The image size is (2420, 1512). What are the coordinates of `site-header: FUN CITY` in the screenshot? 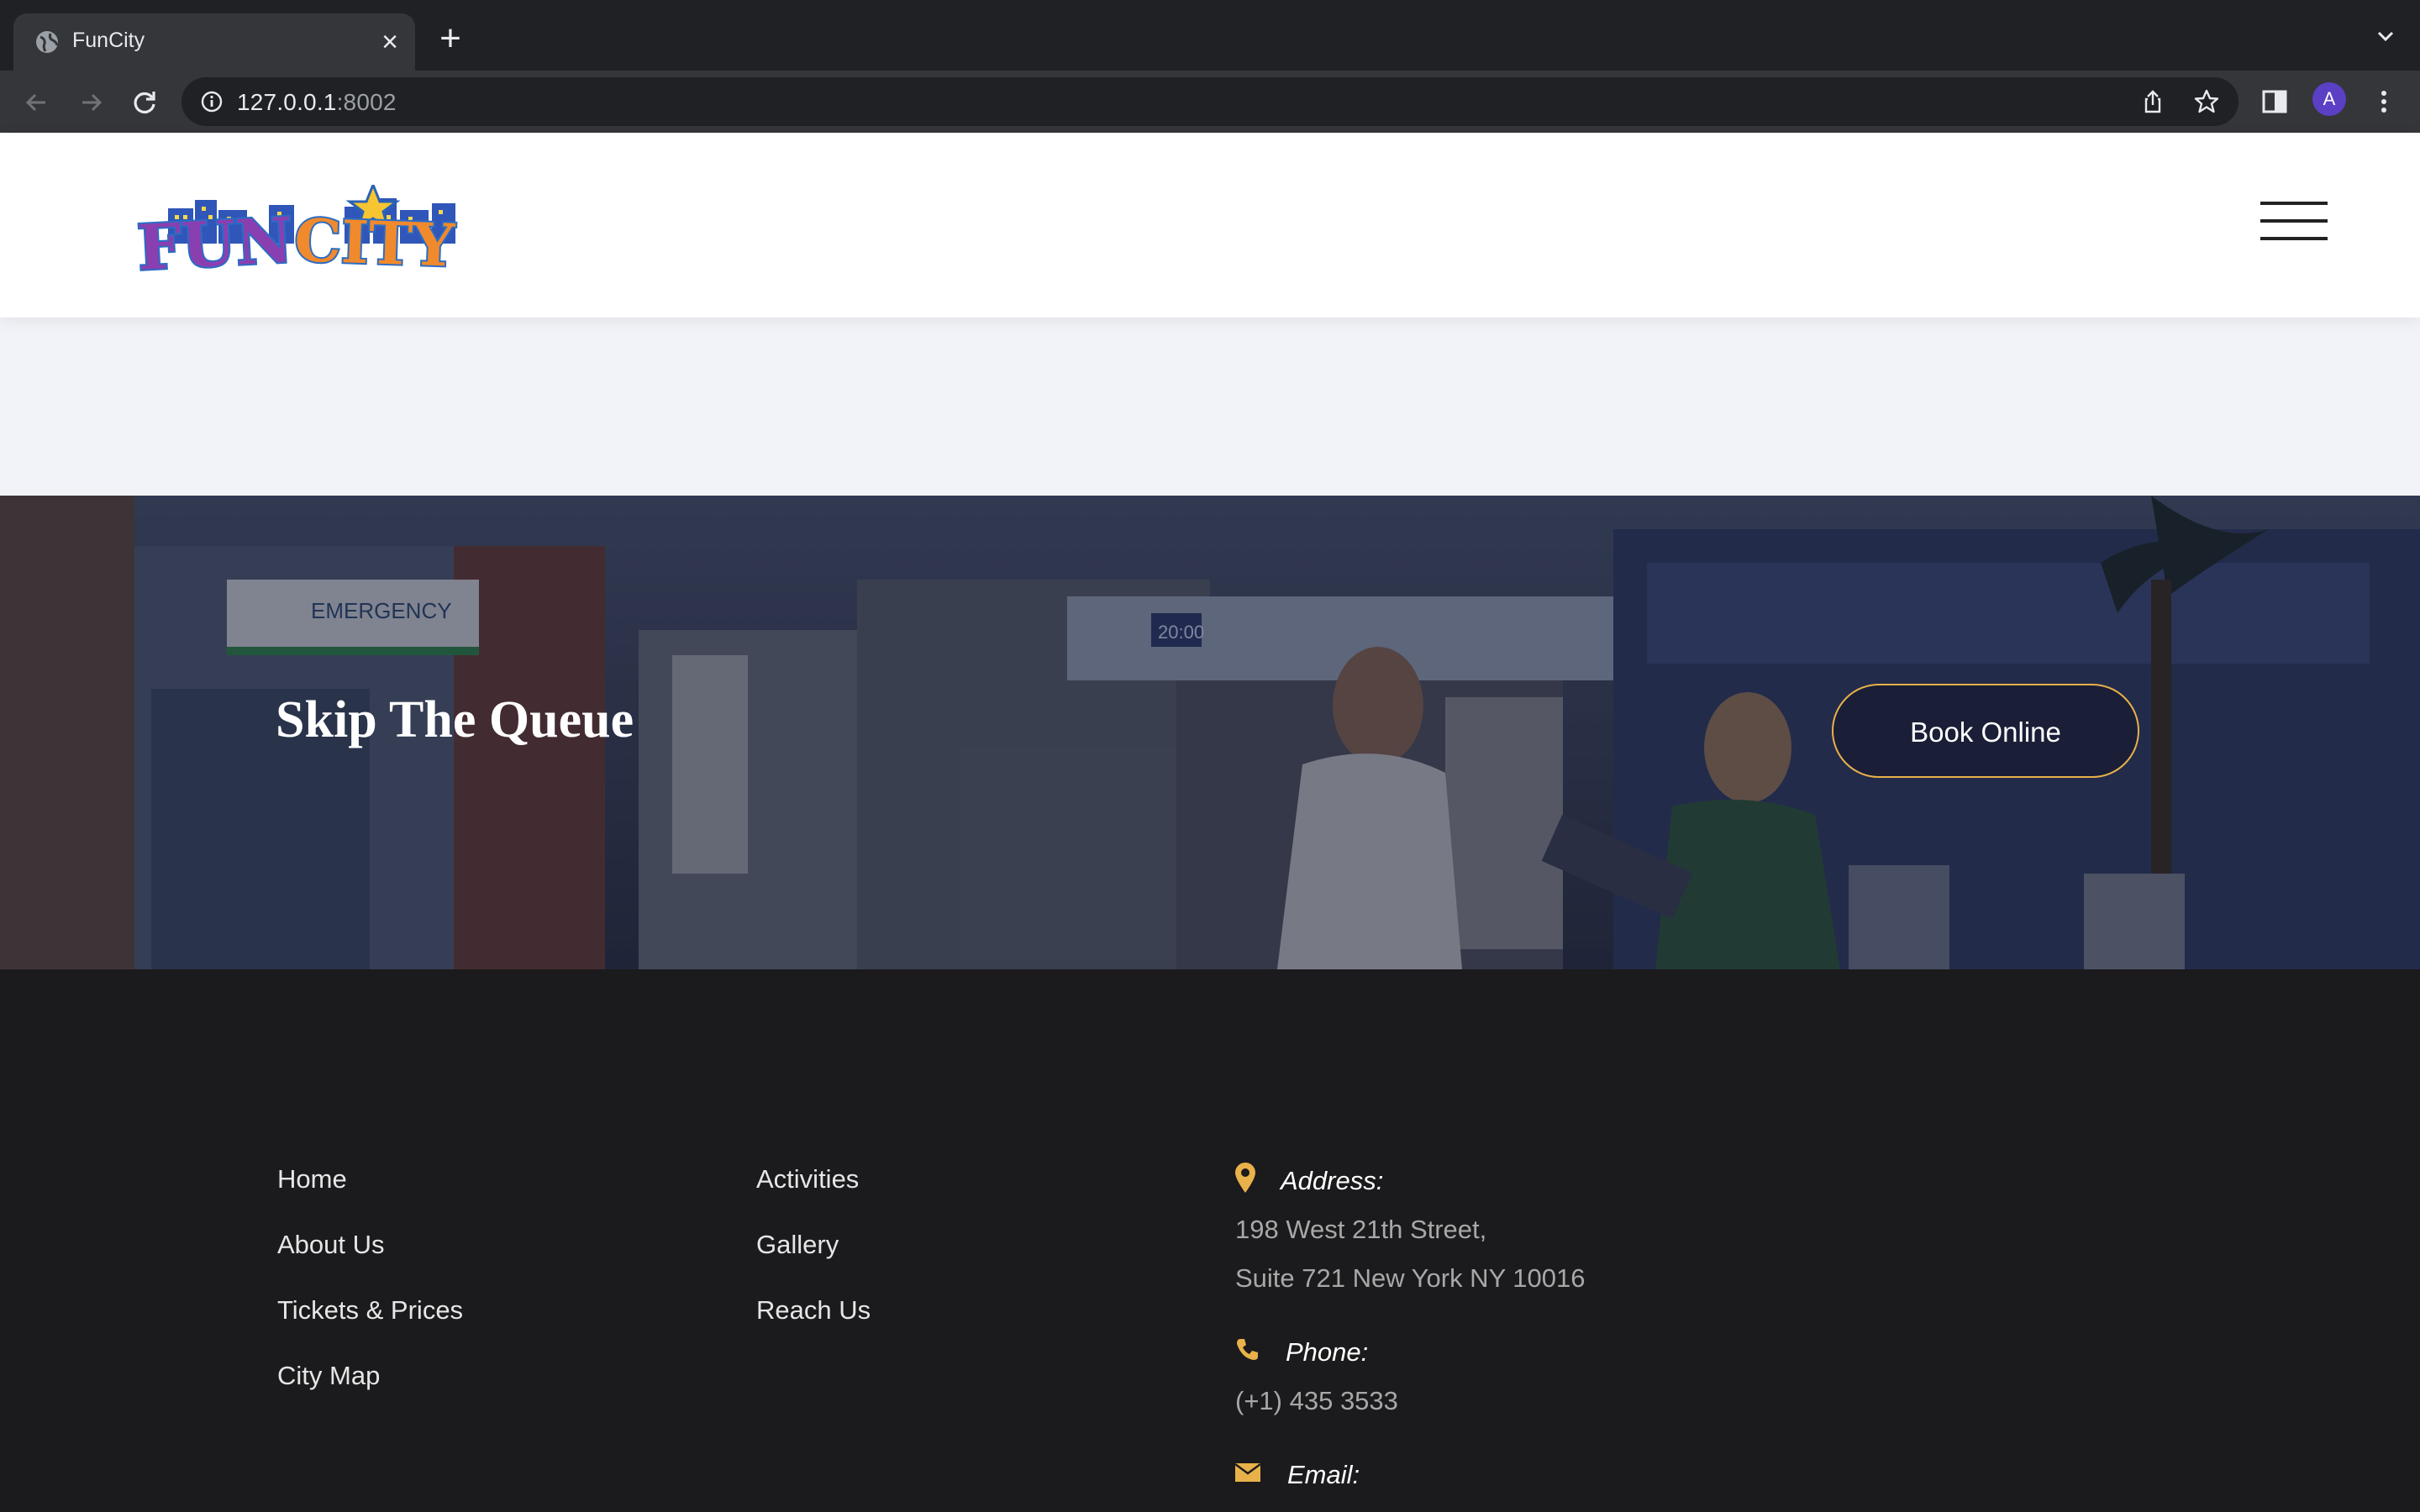 It's located at (1210, 225).